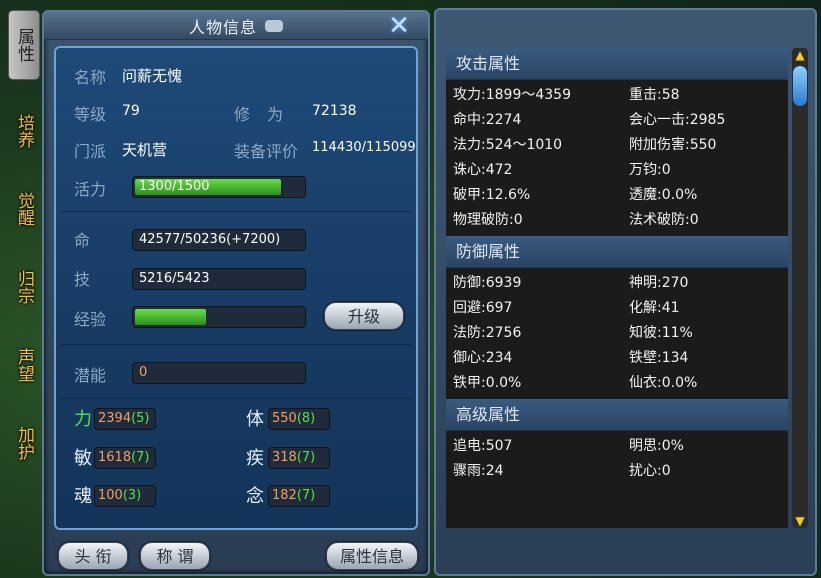 The image size is (821, 578). Describe the element at coordinates (617, 459) in the screenshot. I see `advanced-attribute-grid: 追电:507 明思:0% 骤雨:24 扰心:0` at that location.